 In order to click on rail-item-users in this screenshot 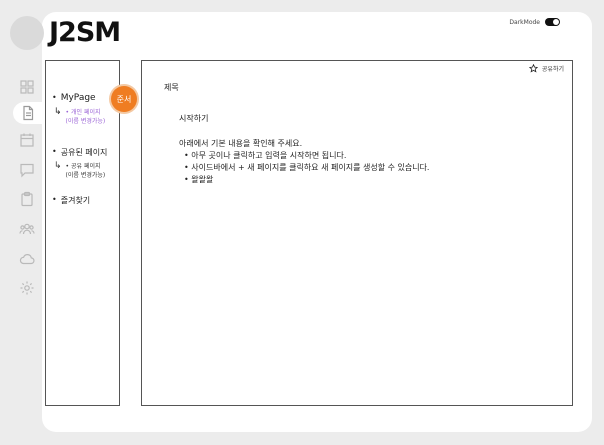, I will do `click(27, 229)`.